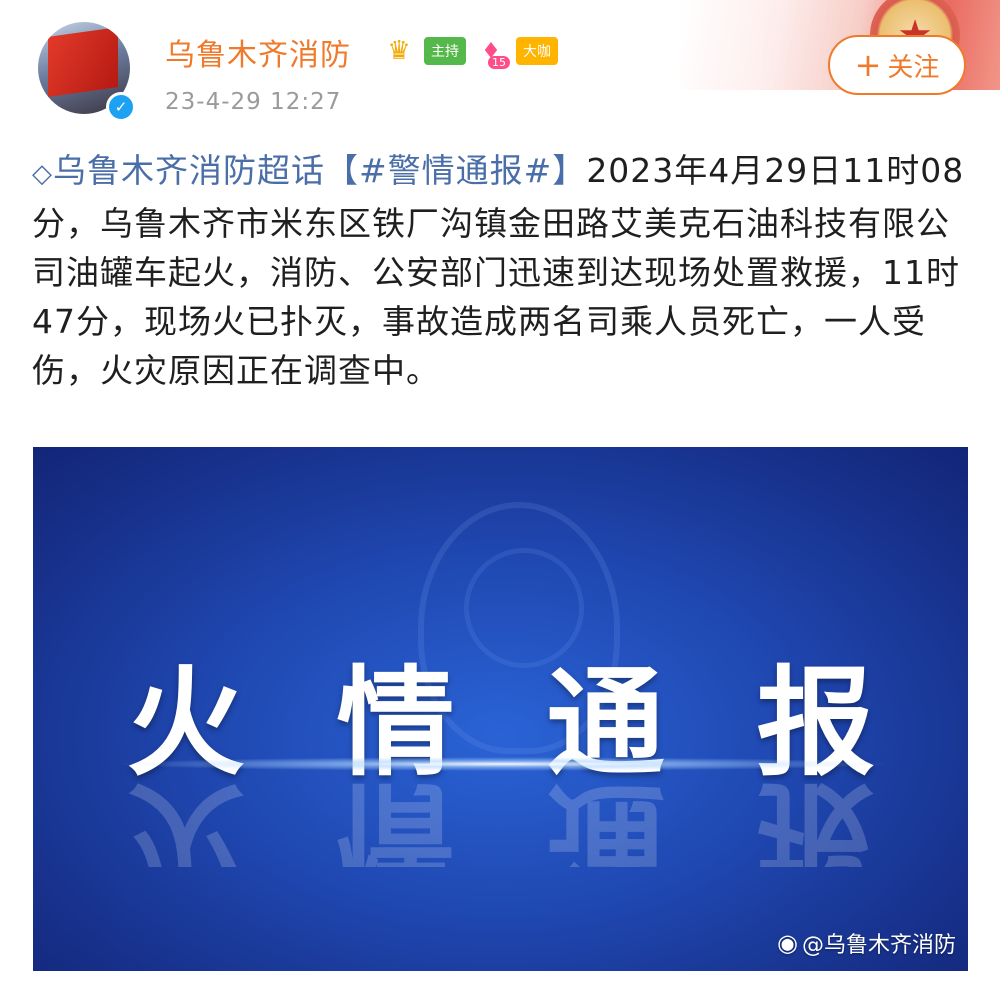 This screenshot has height=991, width=1000. Describe the element at coordinates (455, 170) in the screenshot. I see `hashtag-link: 【#警情通报#】` at that location.